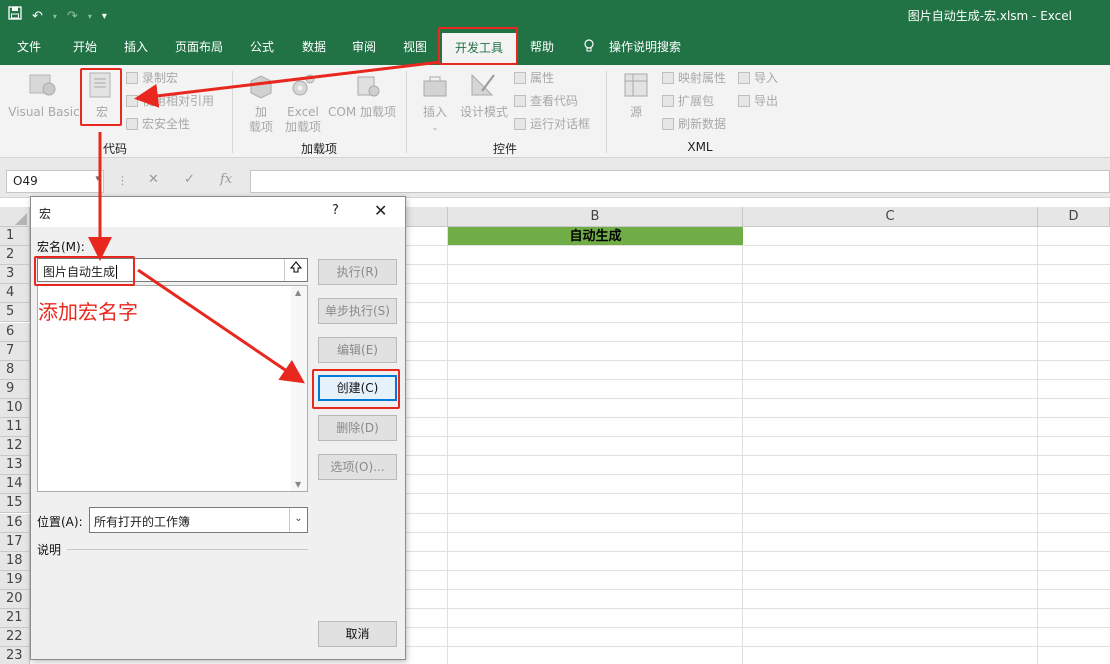 The image size is (1110, 664). Describe the element at coordinates (560, 124) in the screenshot. I see `run-dialog-label: 运行对话框` at that location.